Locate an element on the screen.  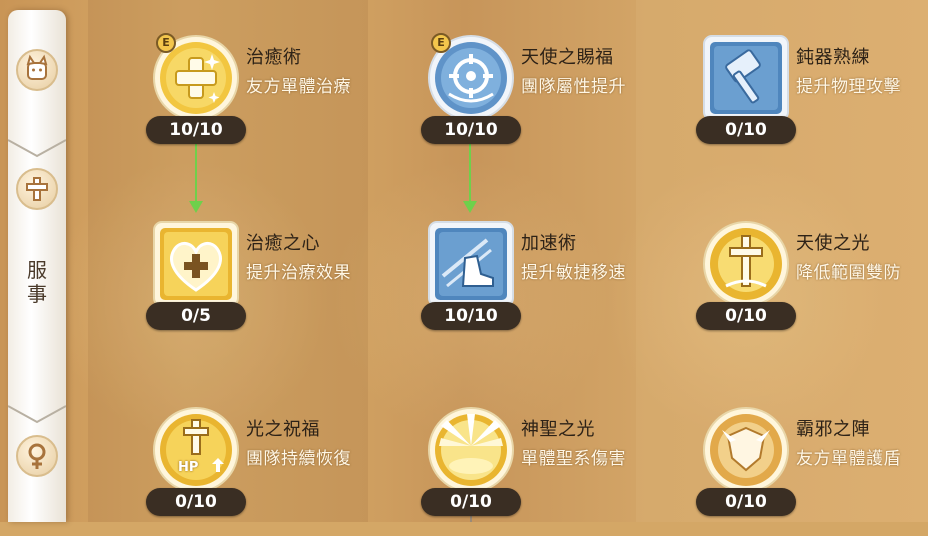
sidebar-tab-pet is located at coordinates (37, 70).